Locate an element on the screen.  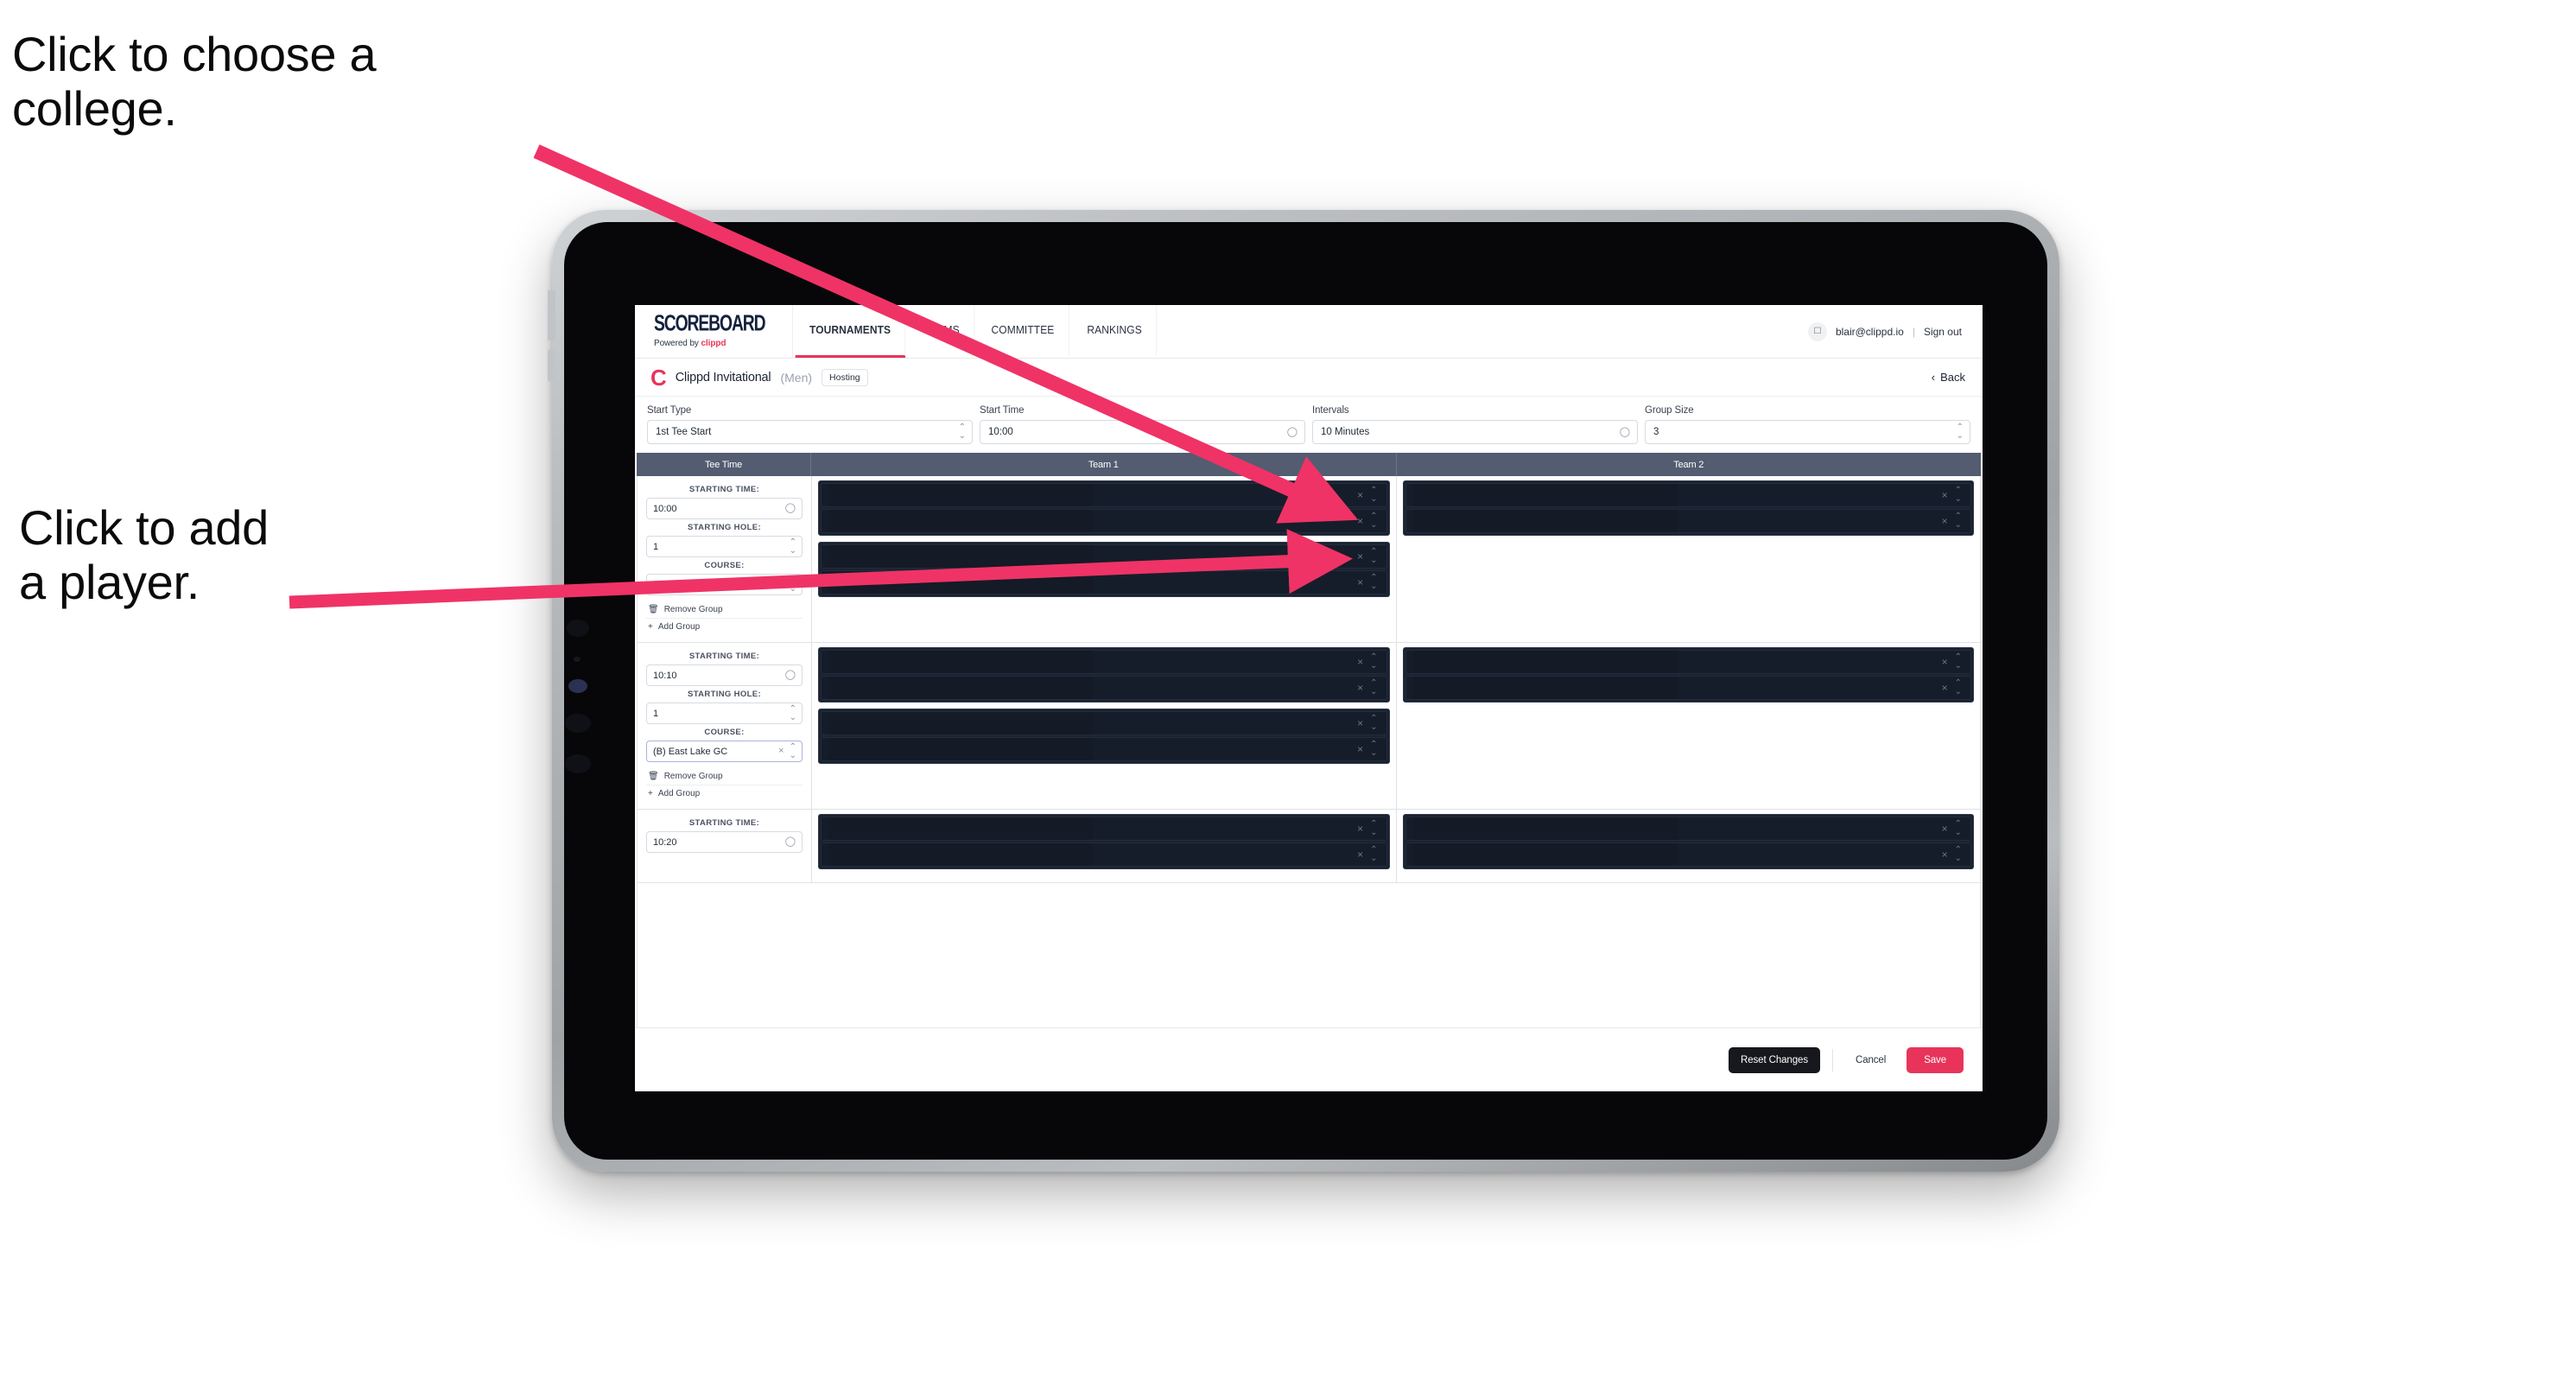
control-start-time: Start Time 10:00 ◯ is located at coordinates (1142, 424).